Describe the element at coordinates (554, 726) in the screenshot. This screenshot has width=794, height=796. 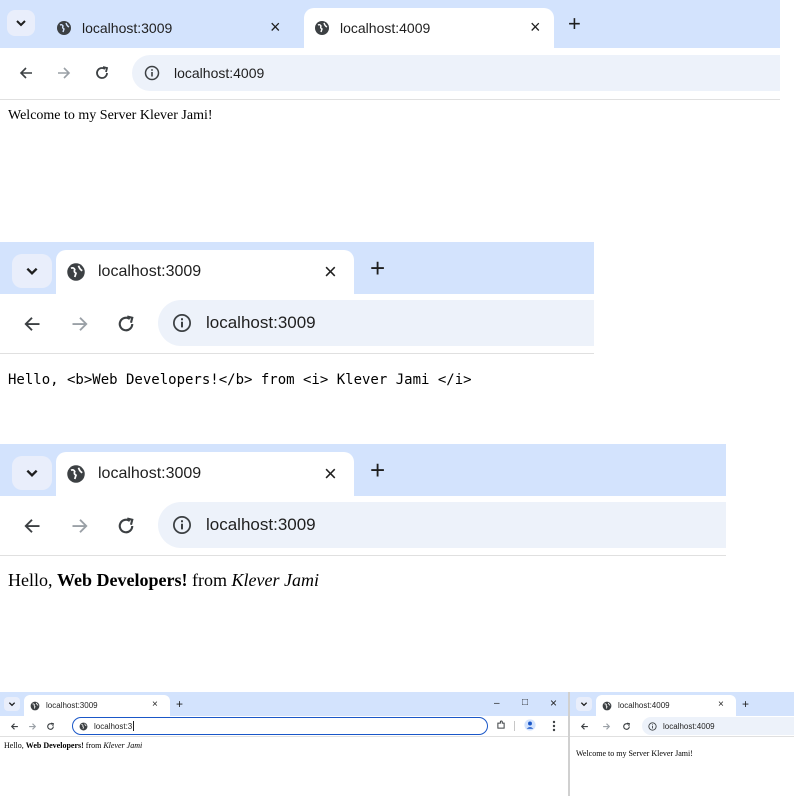
I see `menu-icon` at that location.